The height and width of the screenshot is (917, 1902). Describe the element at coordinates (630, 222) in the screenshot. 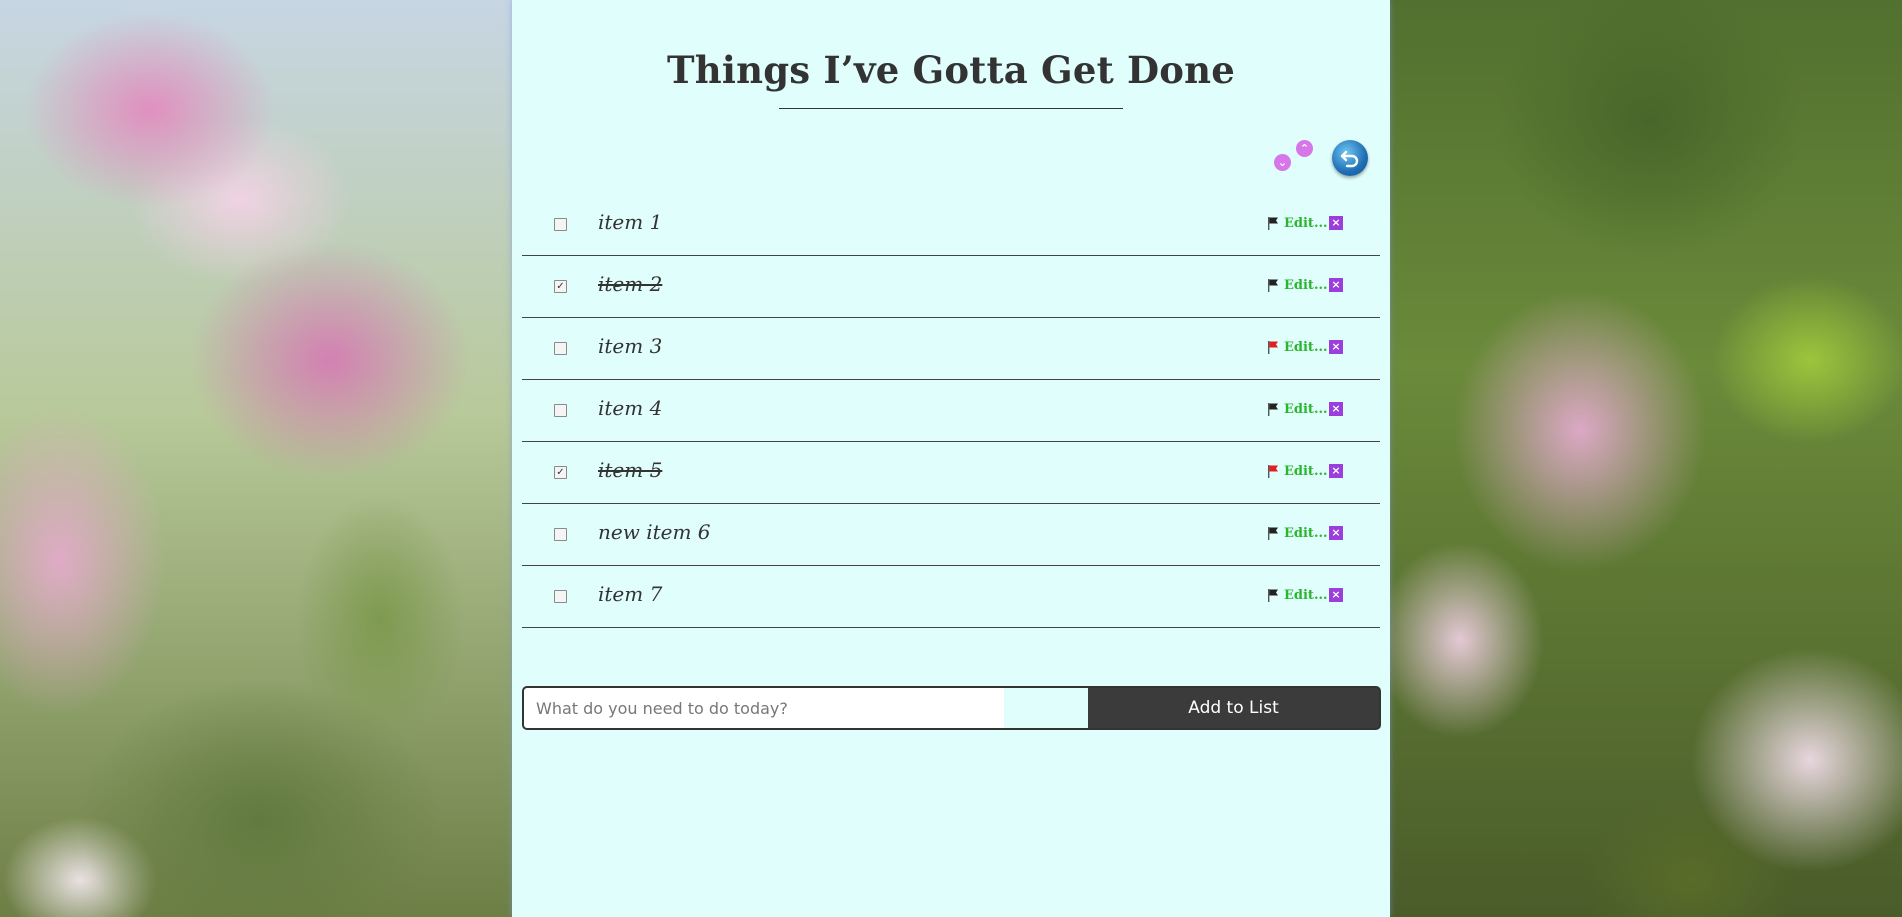

I see `todo-item-label: item 1` at that location.